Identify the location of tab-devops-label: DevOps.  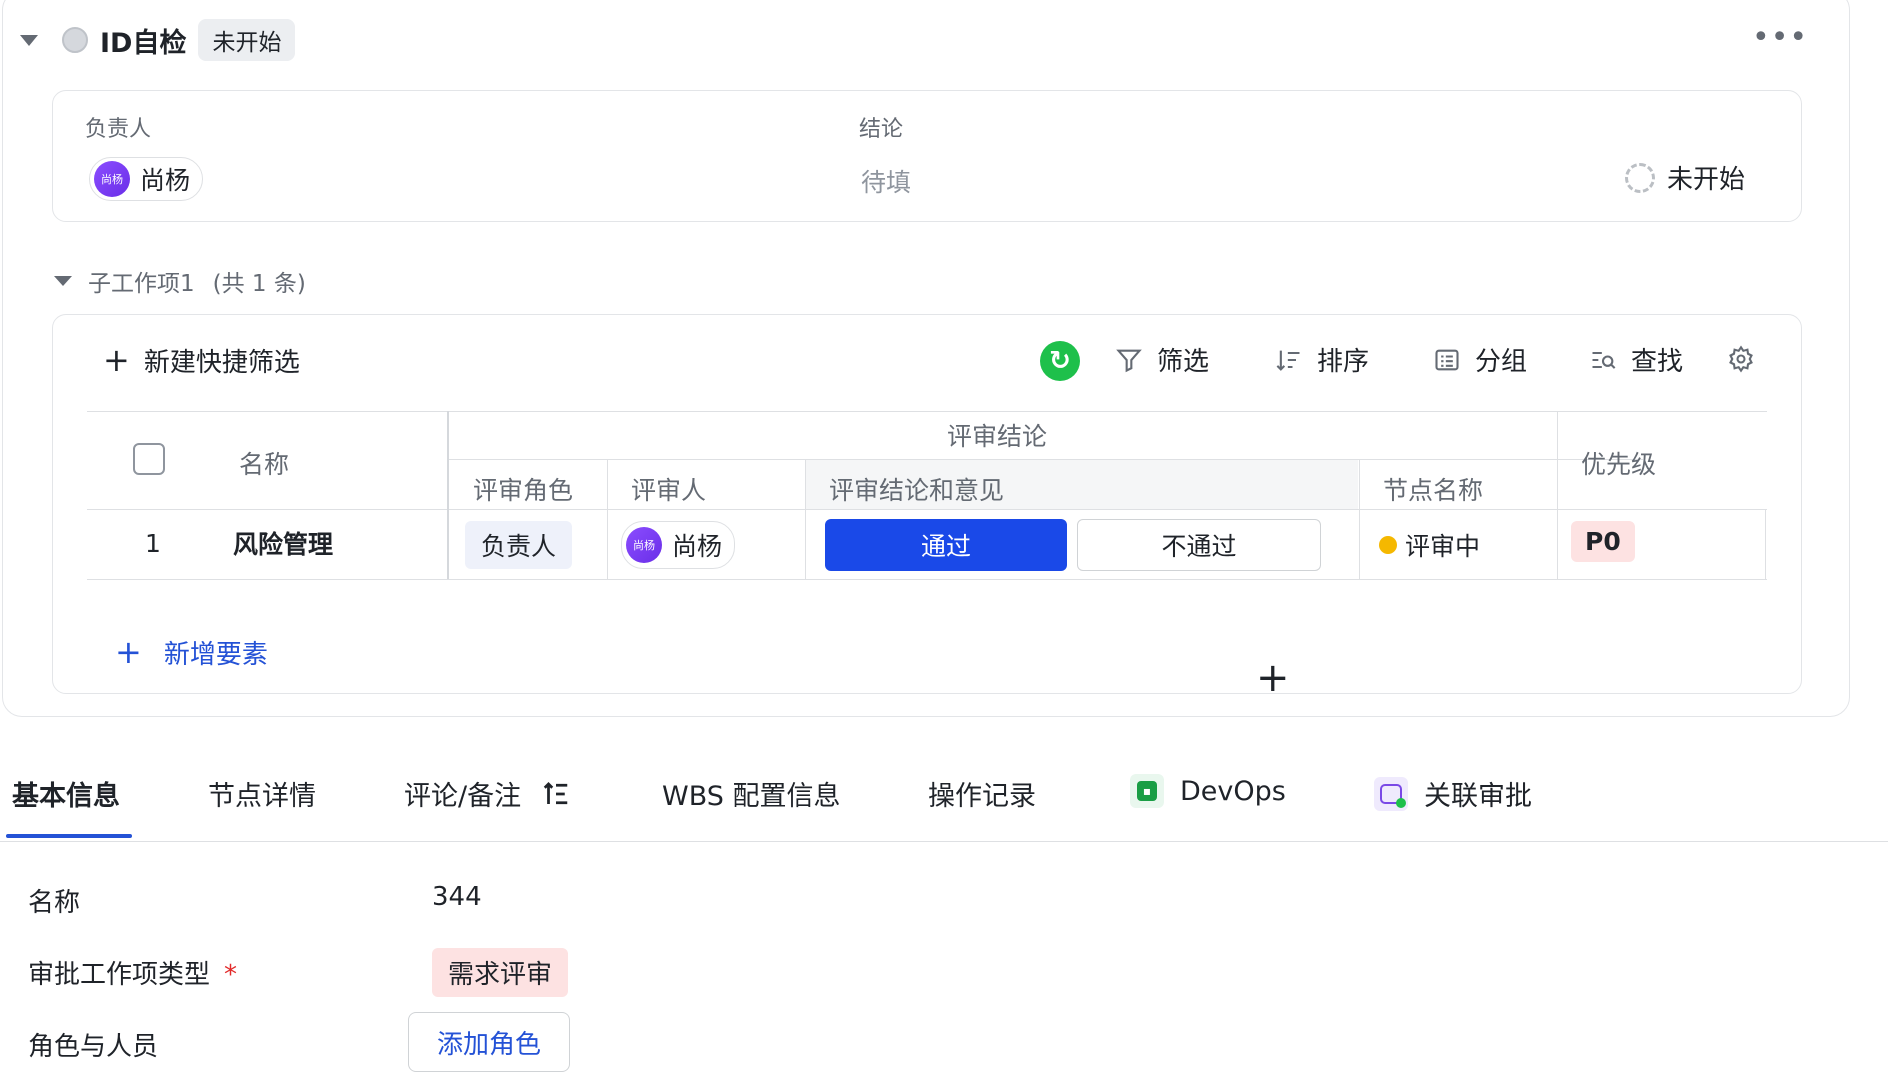
(1233, 791).